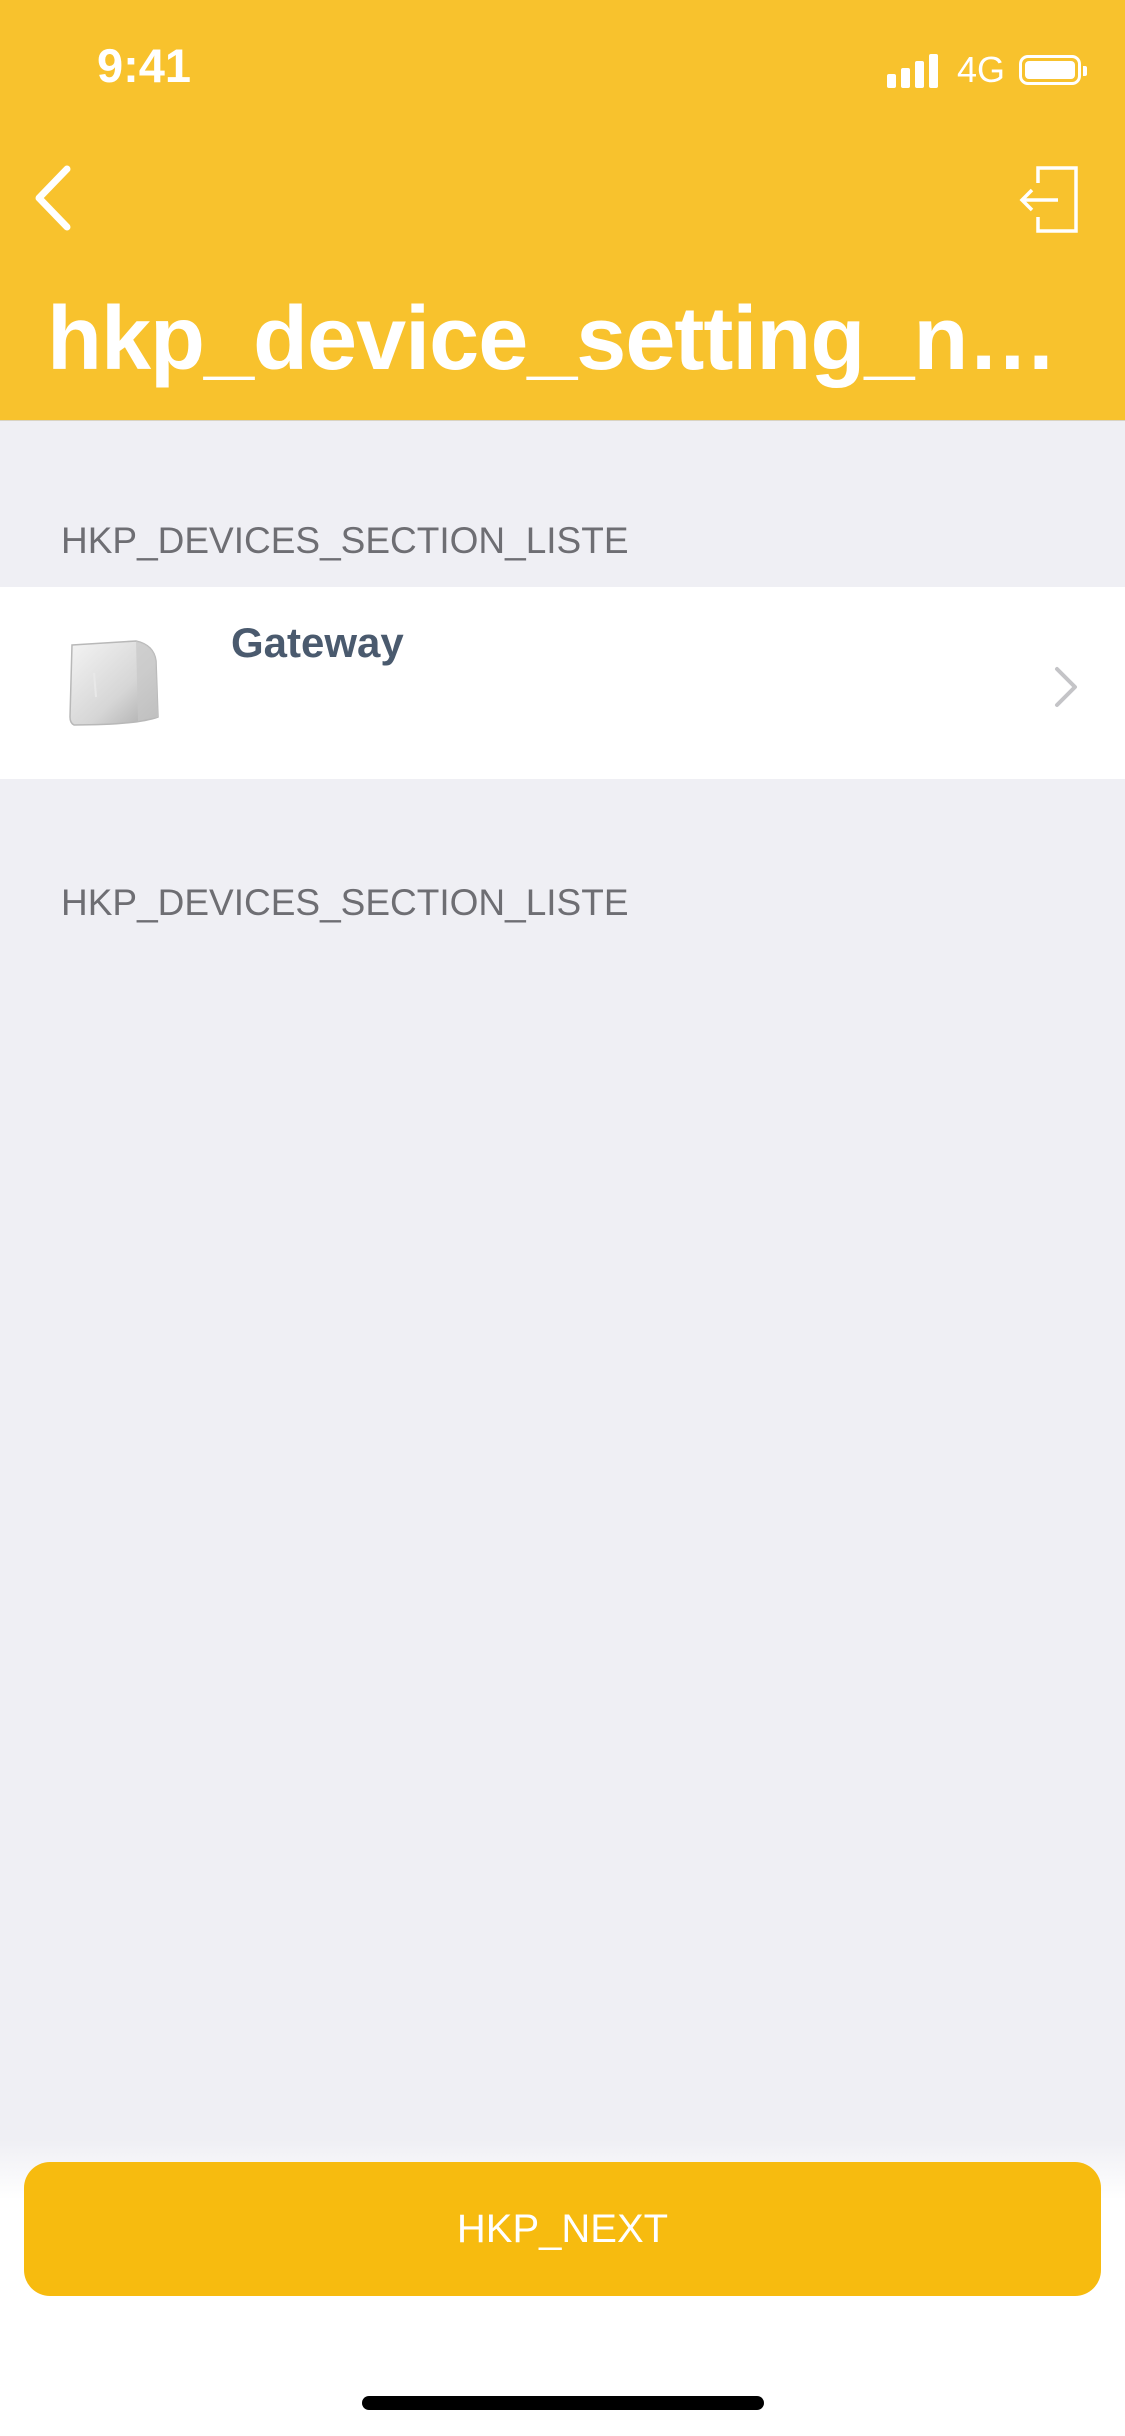 Image resolution: width=1125 pixels, height=2436 pixels. What do you see at coordinates (562, 683) in the screenshot?
I see `list-item-gateway: Gateway` at bounding box center [562, 683].